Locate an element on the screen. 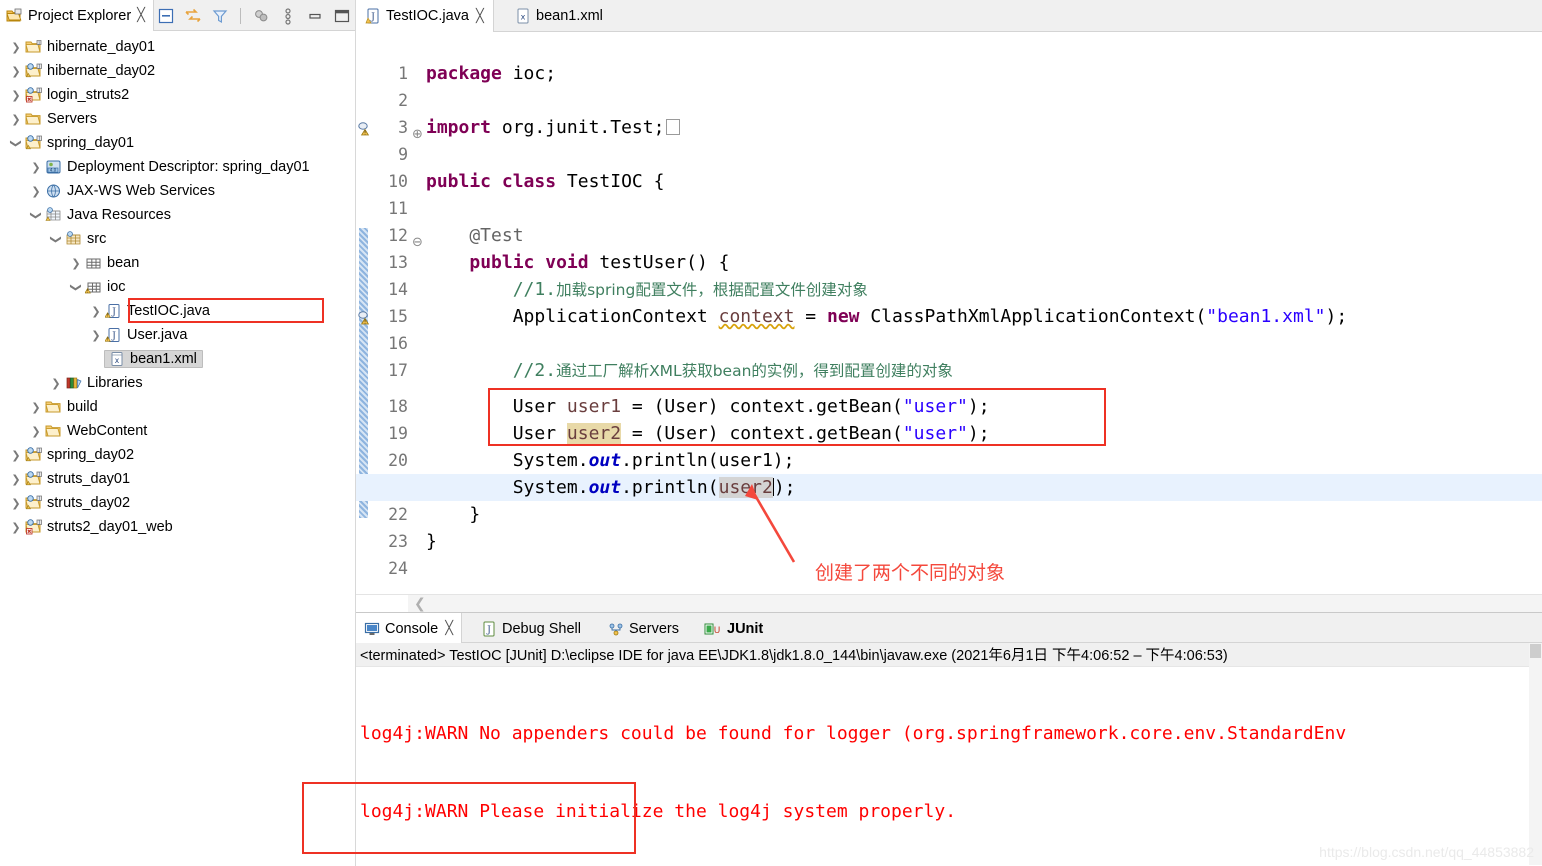  tree-item-java-resources: ❯ Java Resources is located at coordinates (177, 215).